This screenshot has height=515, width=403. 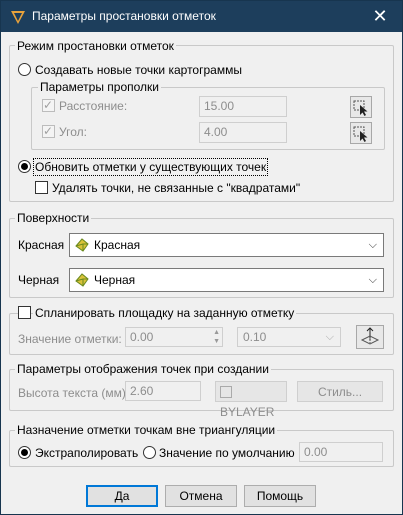 I want to click on close-button: ✕, so click(x=380, y=16).